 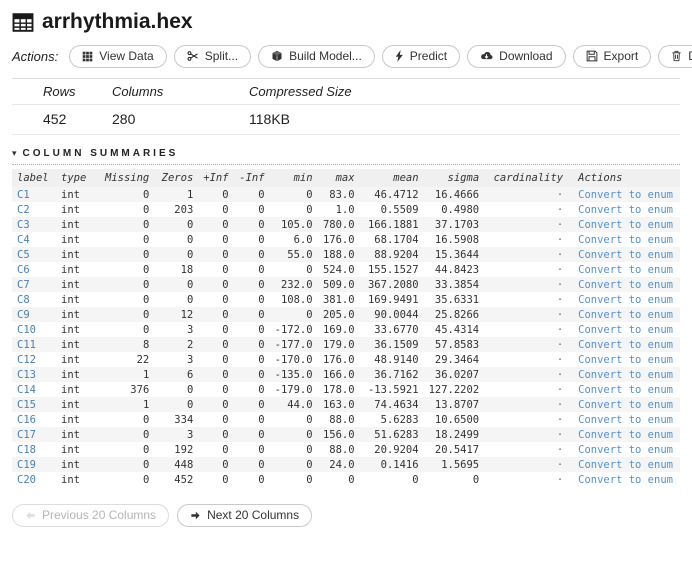 I want to click on column-label-link: C7, so click(x=34, y=284).